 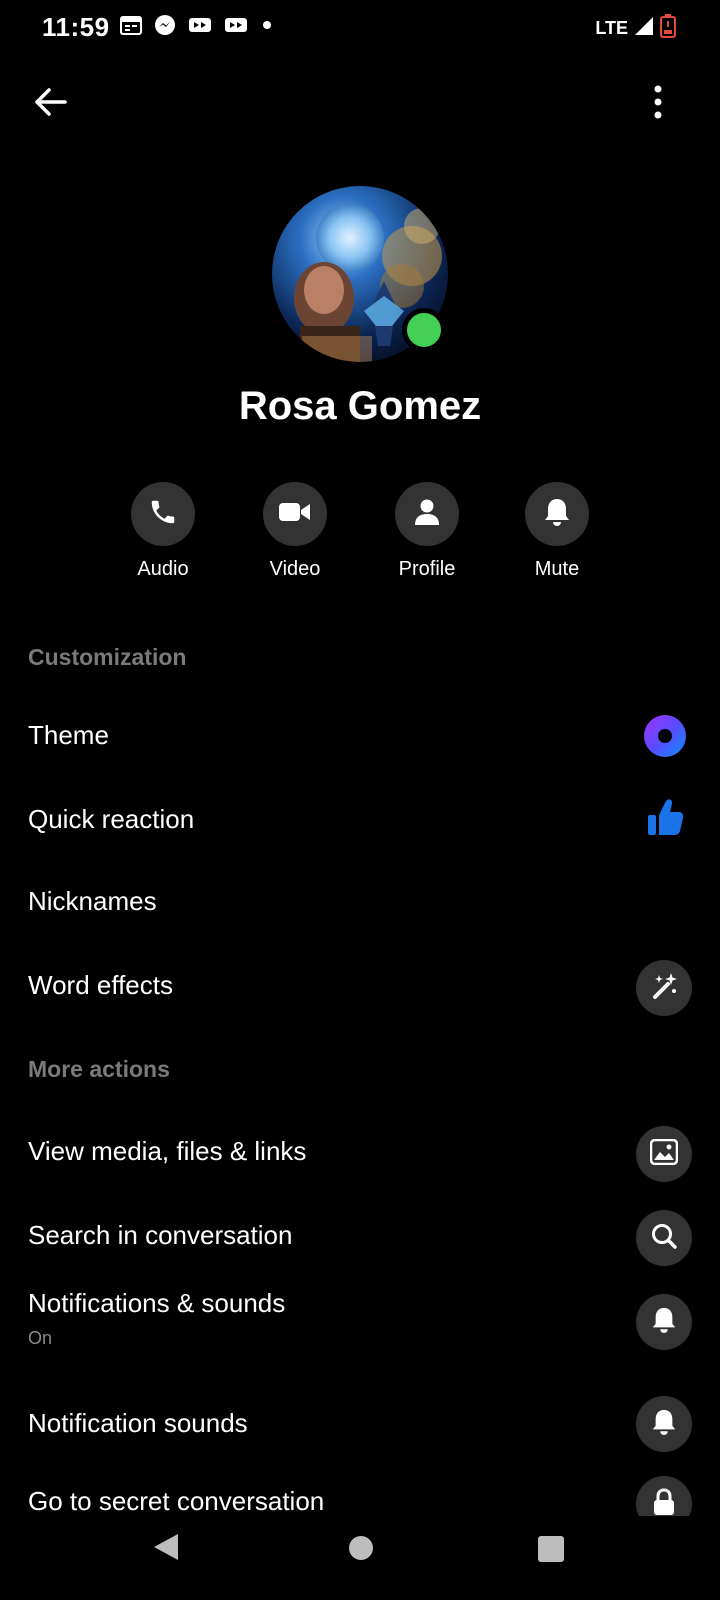 I want to click on back-button, so click(x=50, y=104).